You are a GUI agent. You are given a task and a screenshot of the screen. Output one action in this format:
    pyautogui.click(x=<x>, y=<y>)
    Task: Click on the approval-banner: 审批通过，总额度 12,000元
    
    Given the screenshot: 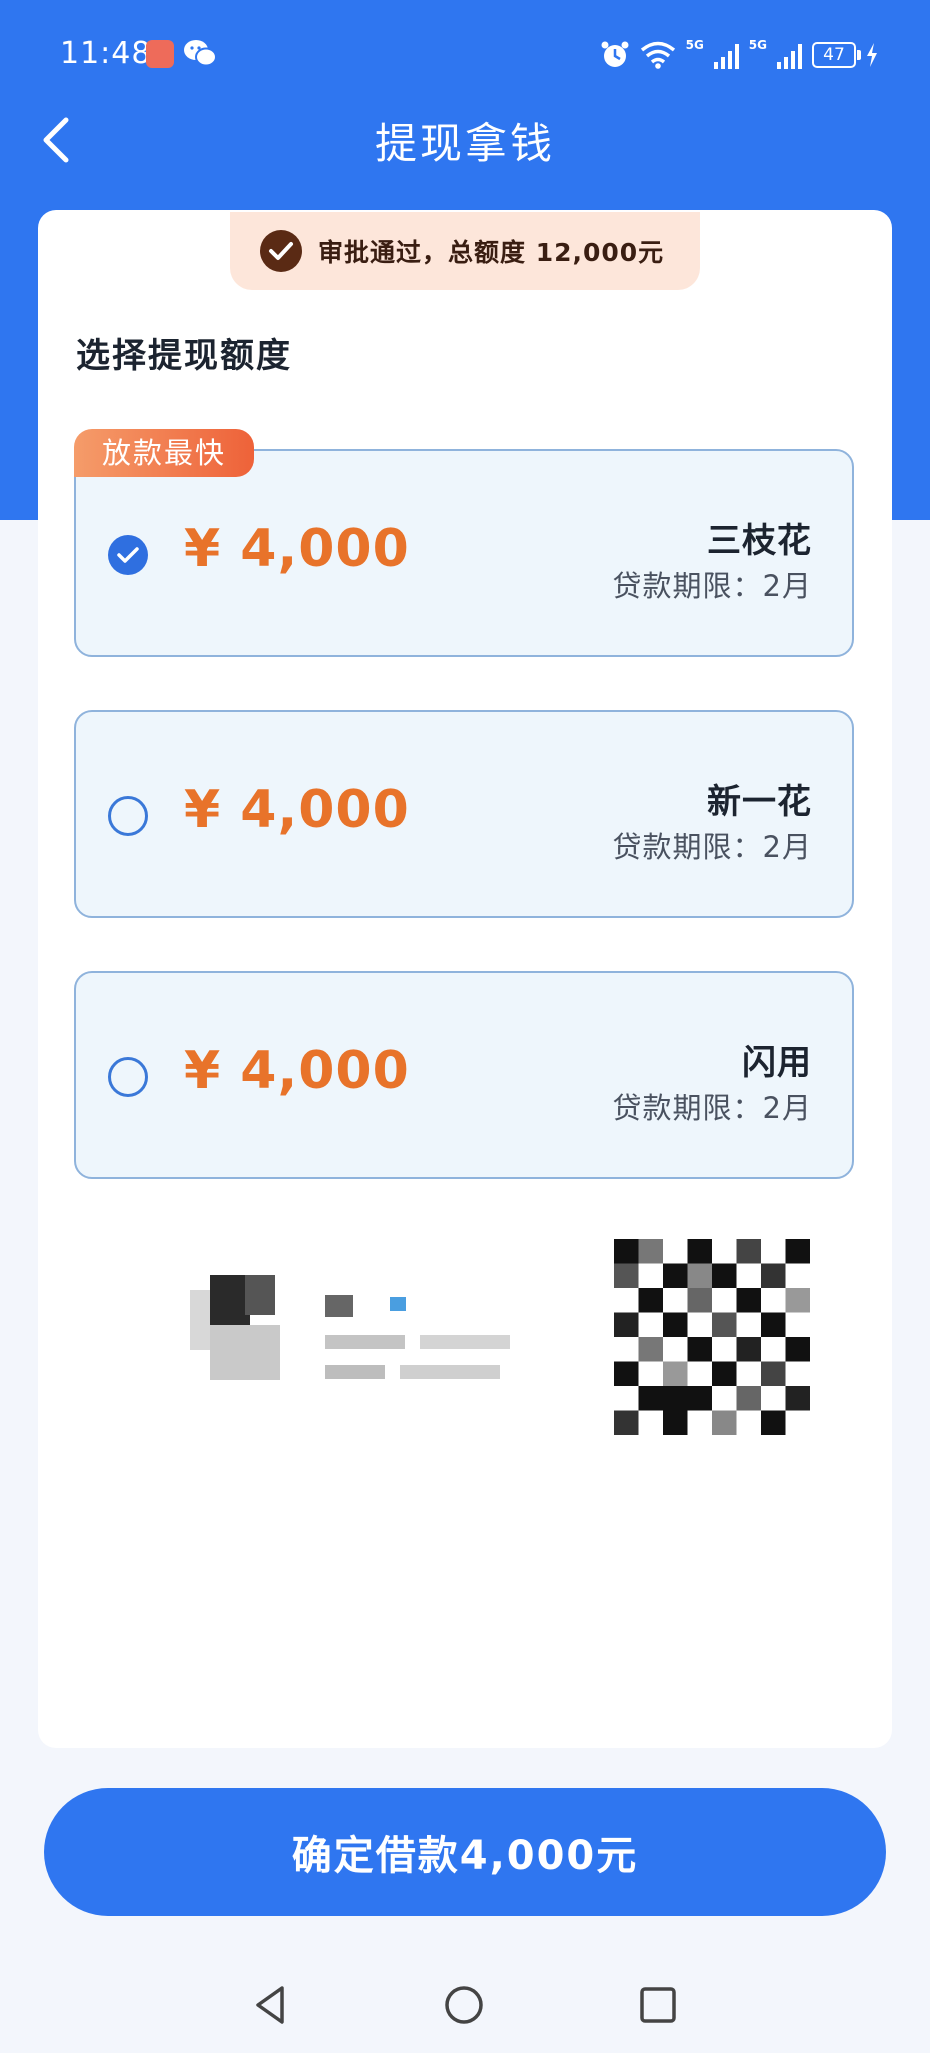 What is the action you would take?
    pyautogui.click(x=465, y=251)
    